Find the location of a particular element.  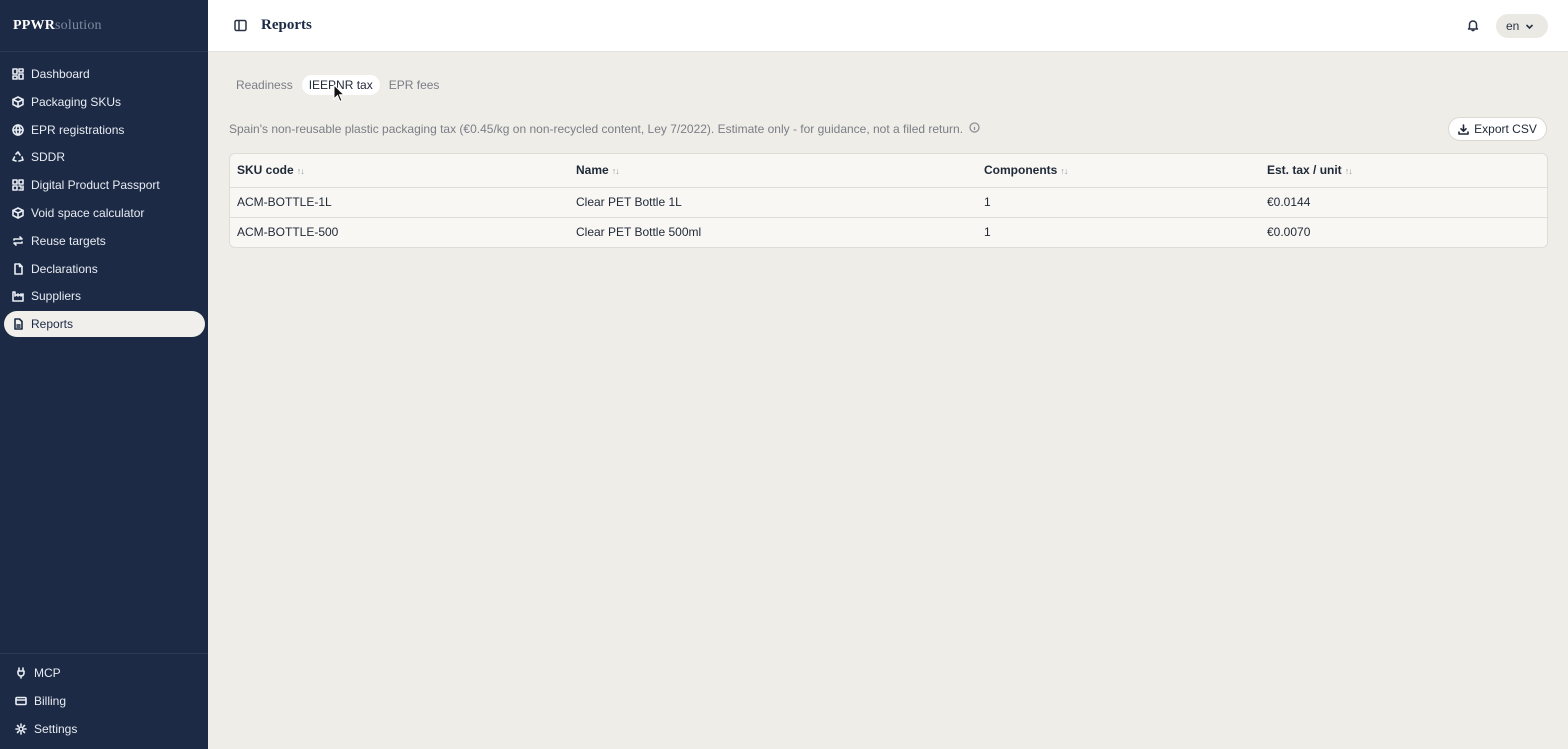

sidebar-footer-nav: MCP Billing Settings is located at coordinates (104, 698).